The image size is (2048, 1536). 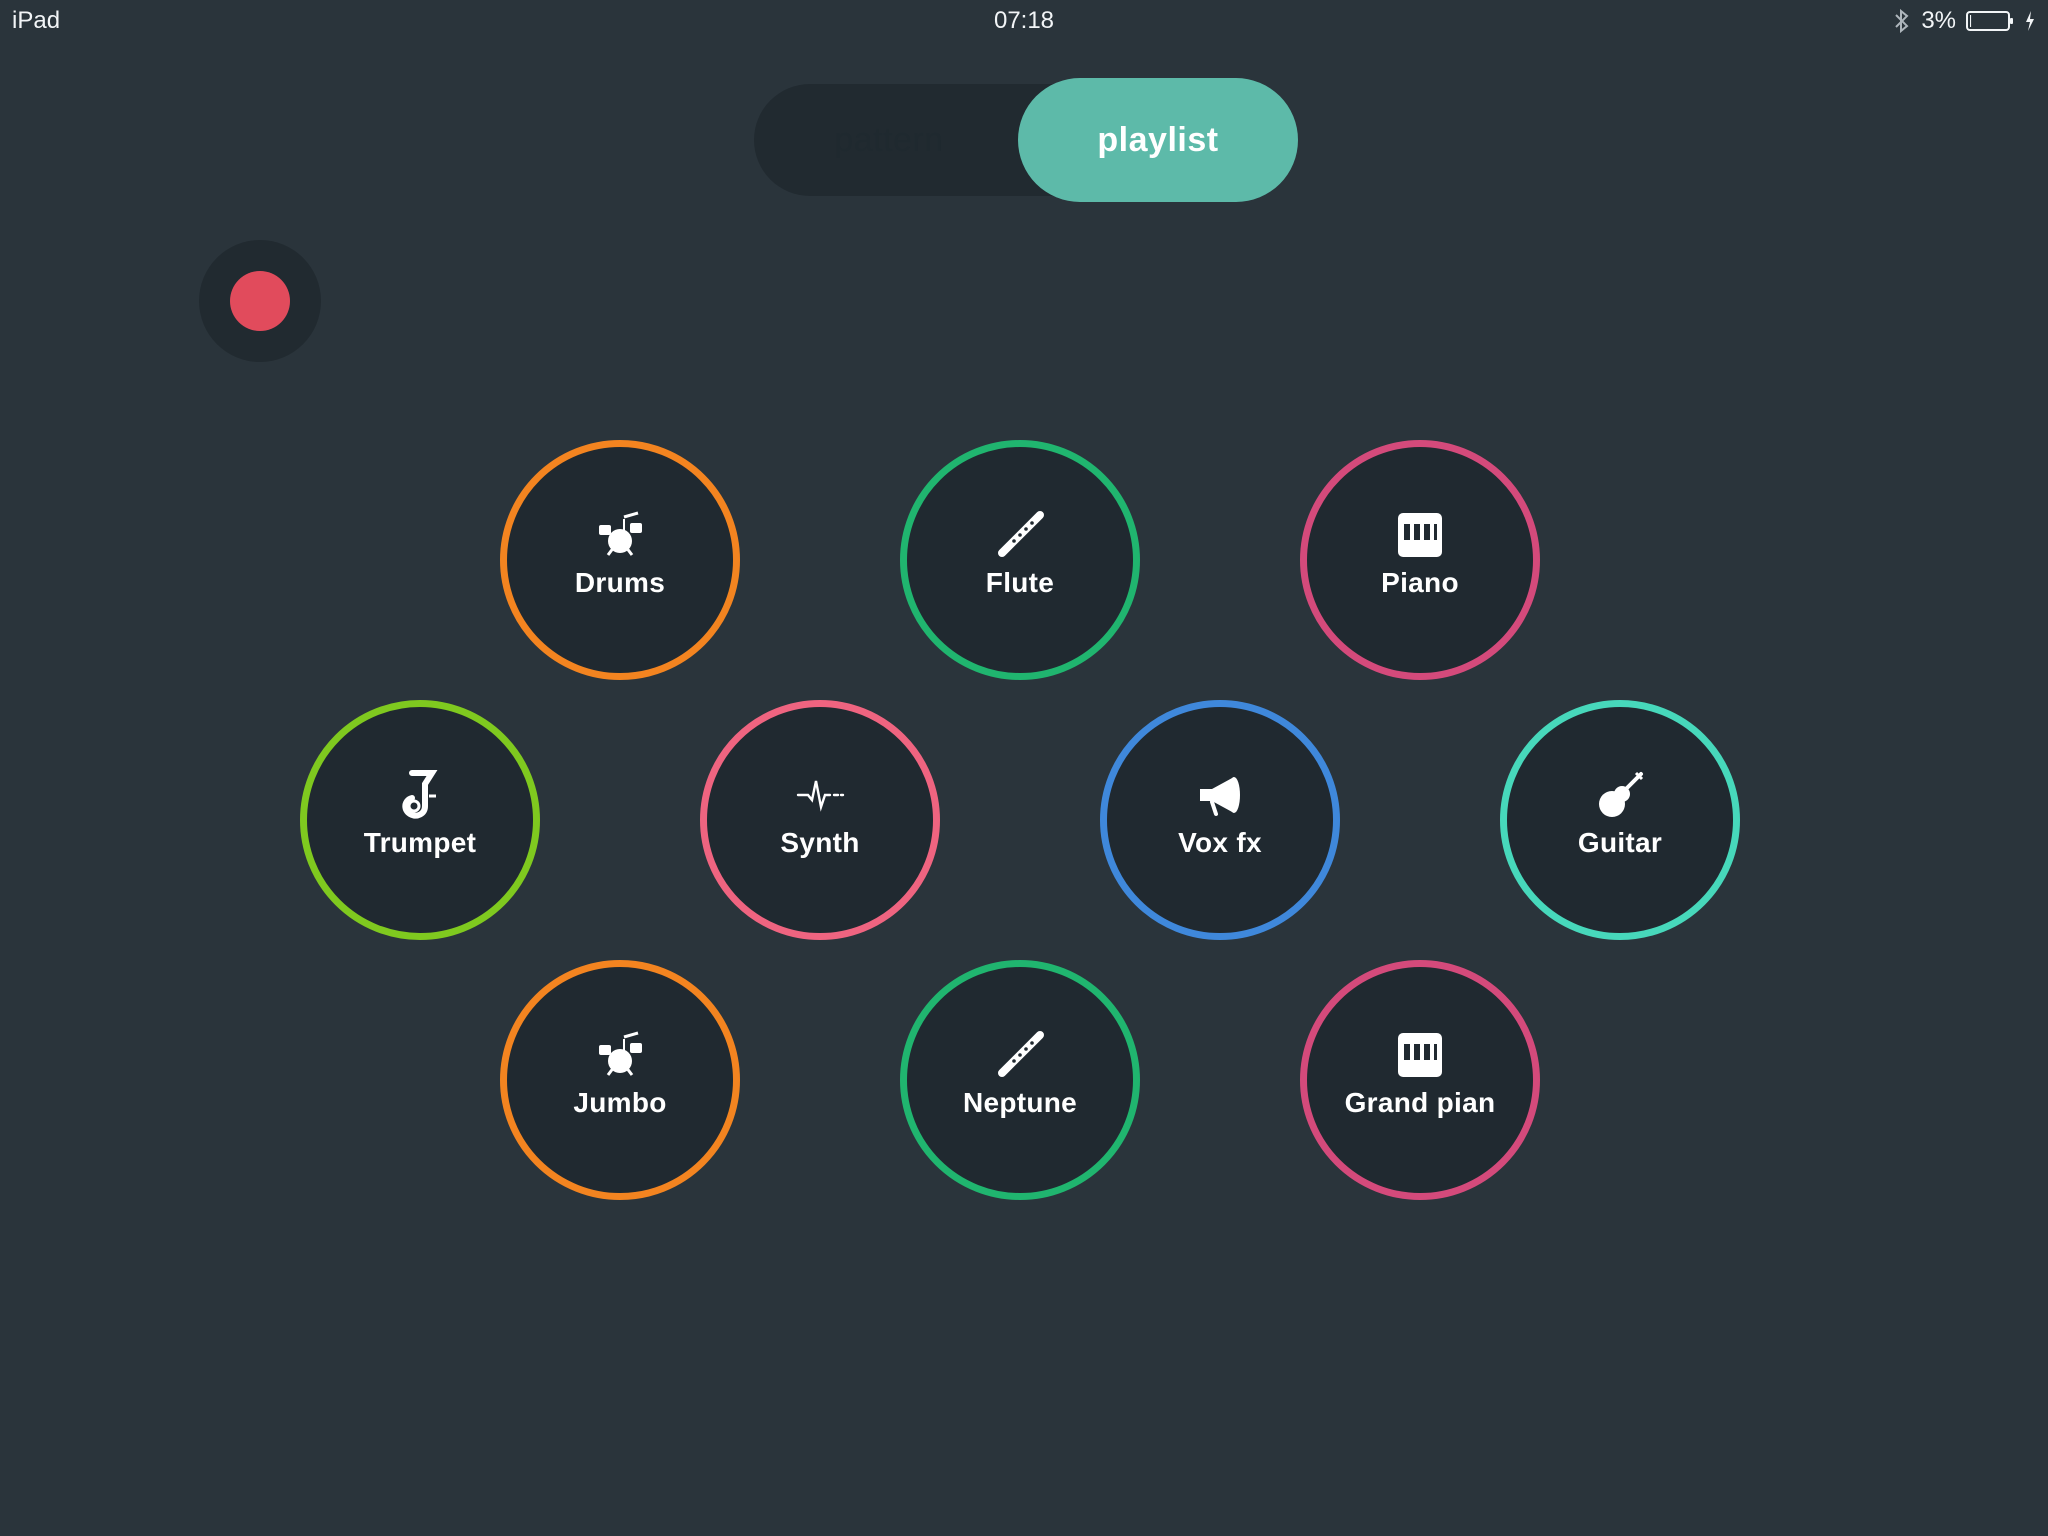 I want to click on instrument-trumpet: Trumpet, so click(x=420, y=820).